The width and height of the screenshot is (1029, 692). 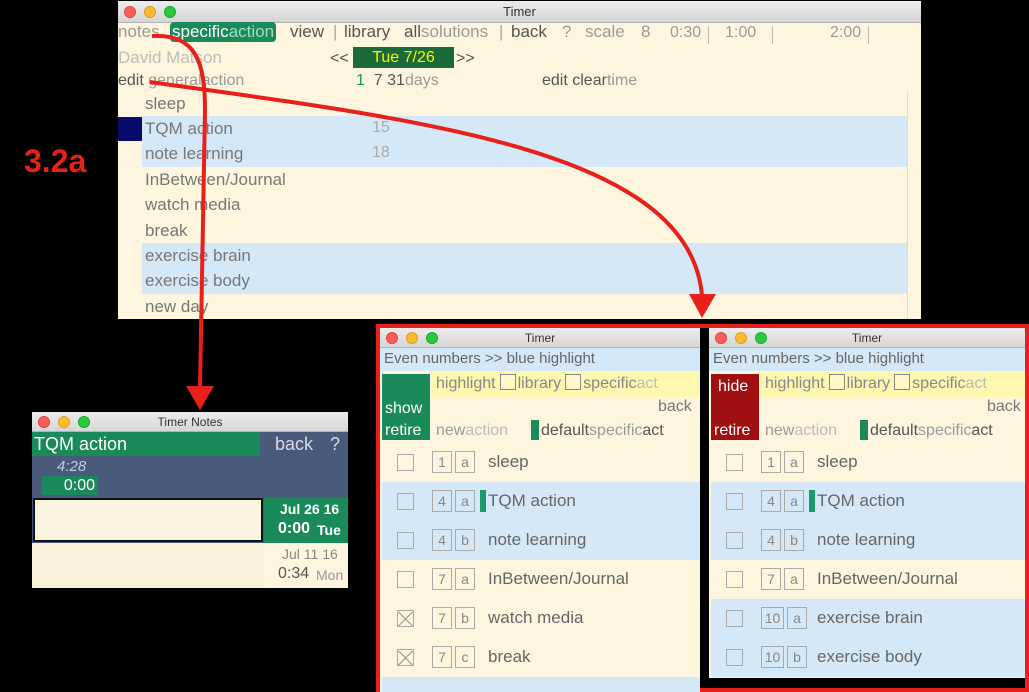 What do you see at coordinates (148, 520) in the screenshot?
I see `note-editor` at bounding box center [148, 520].